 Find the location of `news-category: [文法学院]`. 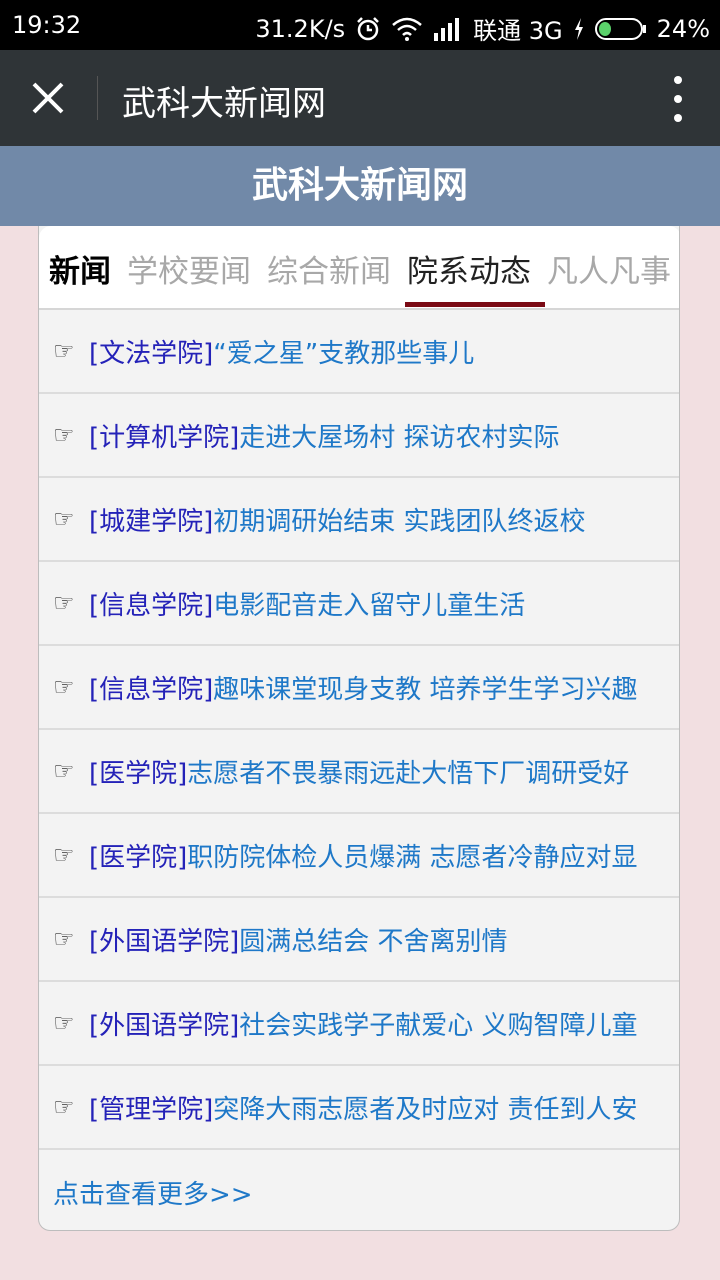

news-category: [文法学院] is located at coordinates (151, 351).